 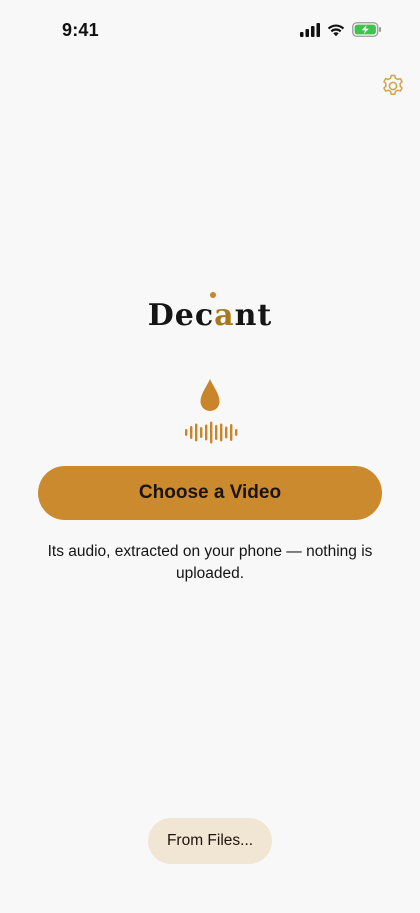 What do you see at coordinates (367, 32) in the screenshot?
I see `battery-charging-icon` at bounding box center [367, 32].